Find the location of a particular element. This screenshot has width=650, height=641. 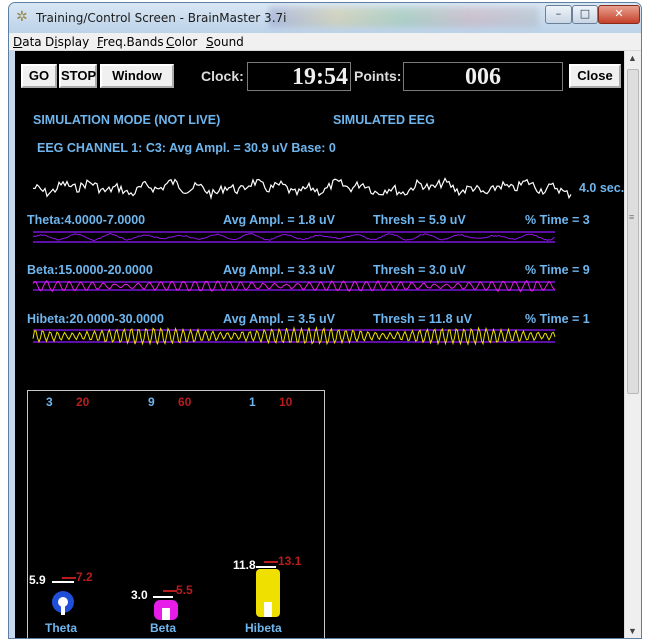

hibeta-time: % Time = 1 is located at coordinates (557, 319).